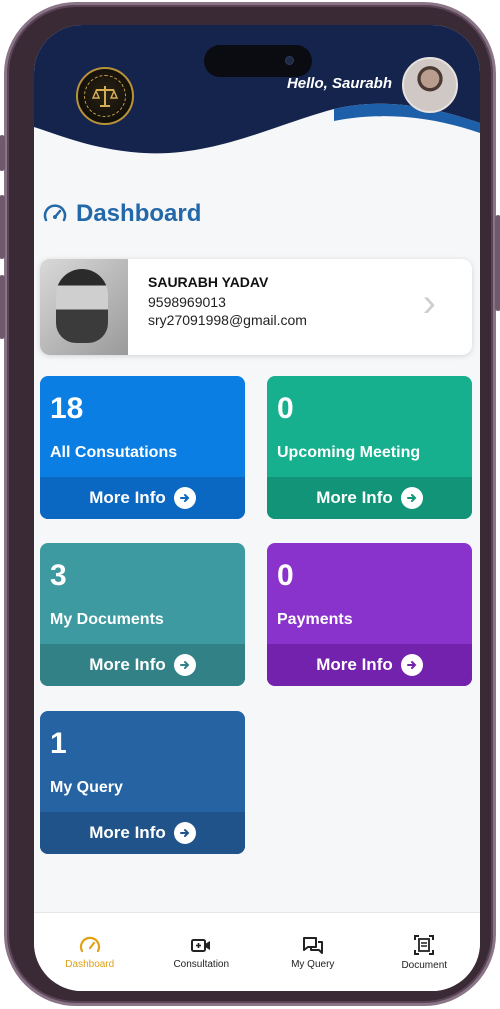 The width and height of the screenshot is (500, 1009). Describe the element at coordinates (107, 619) in the screenshot. I see `tile-label: My Documents` at that location.